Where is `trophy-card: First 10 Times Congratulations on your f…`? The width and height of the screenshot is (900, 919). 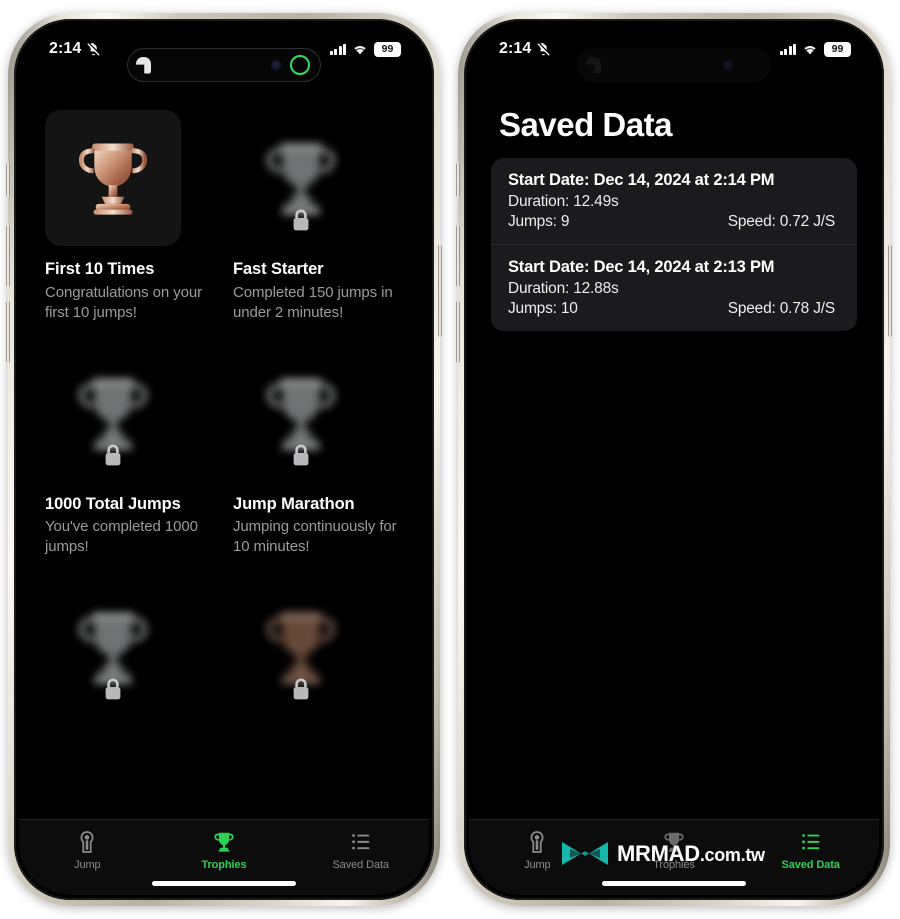 trophy-card: First 10 Times Congratulations on your f… is located at coordinates (130, 216).